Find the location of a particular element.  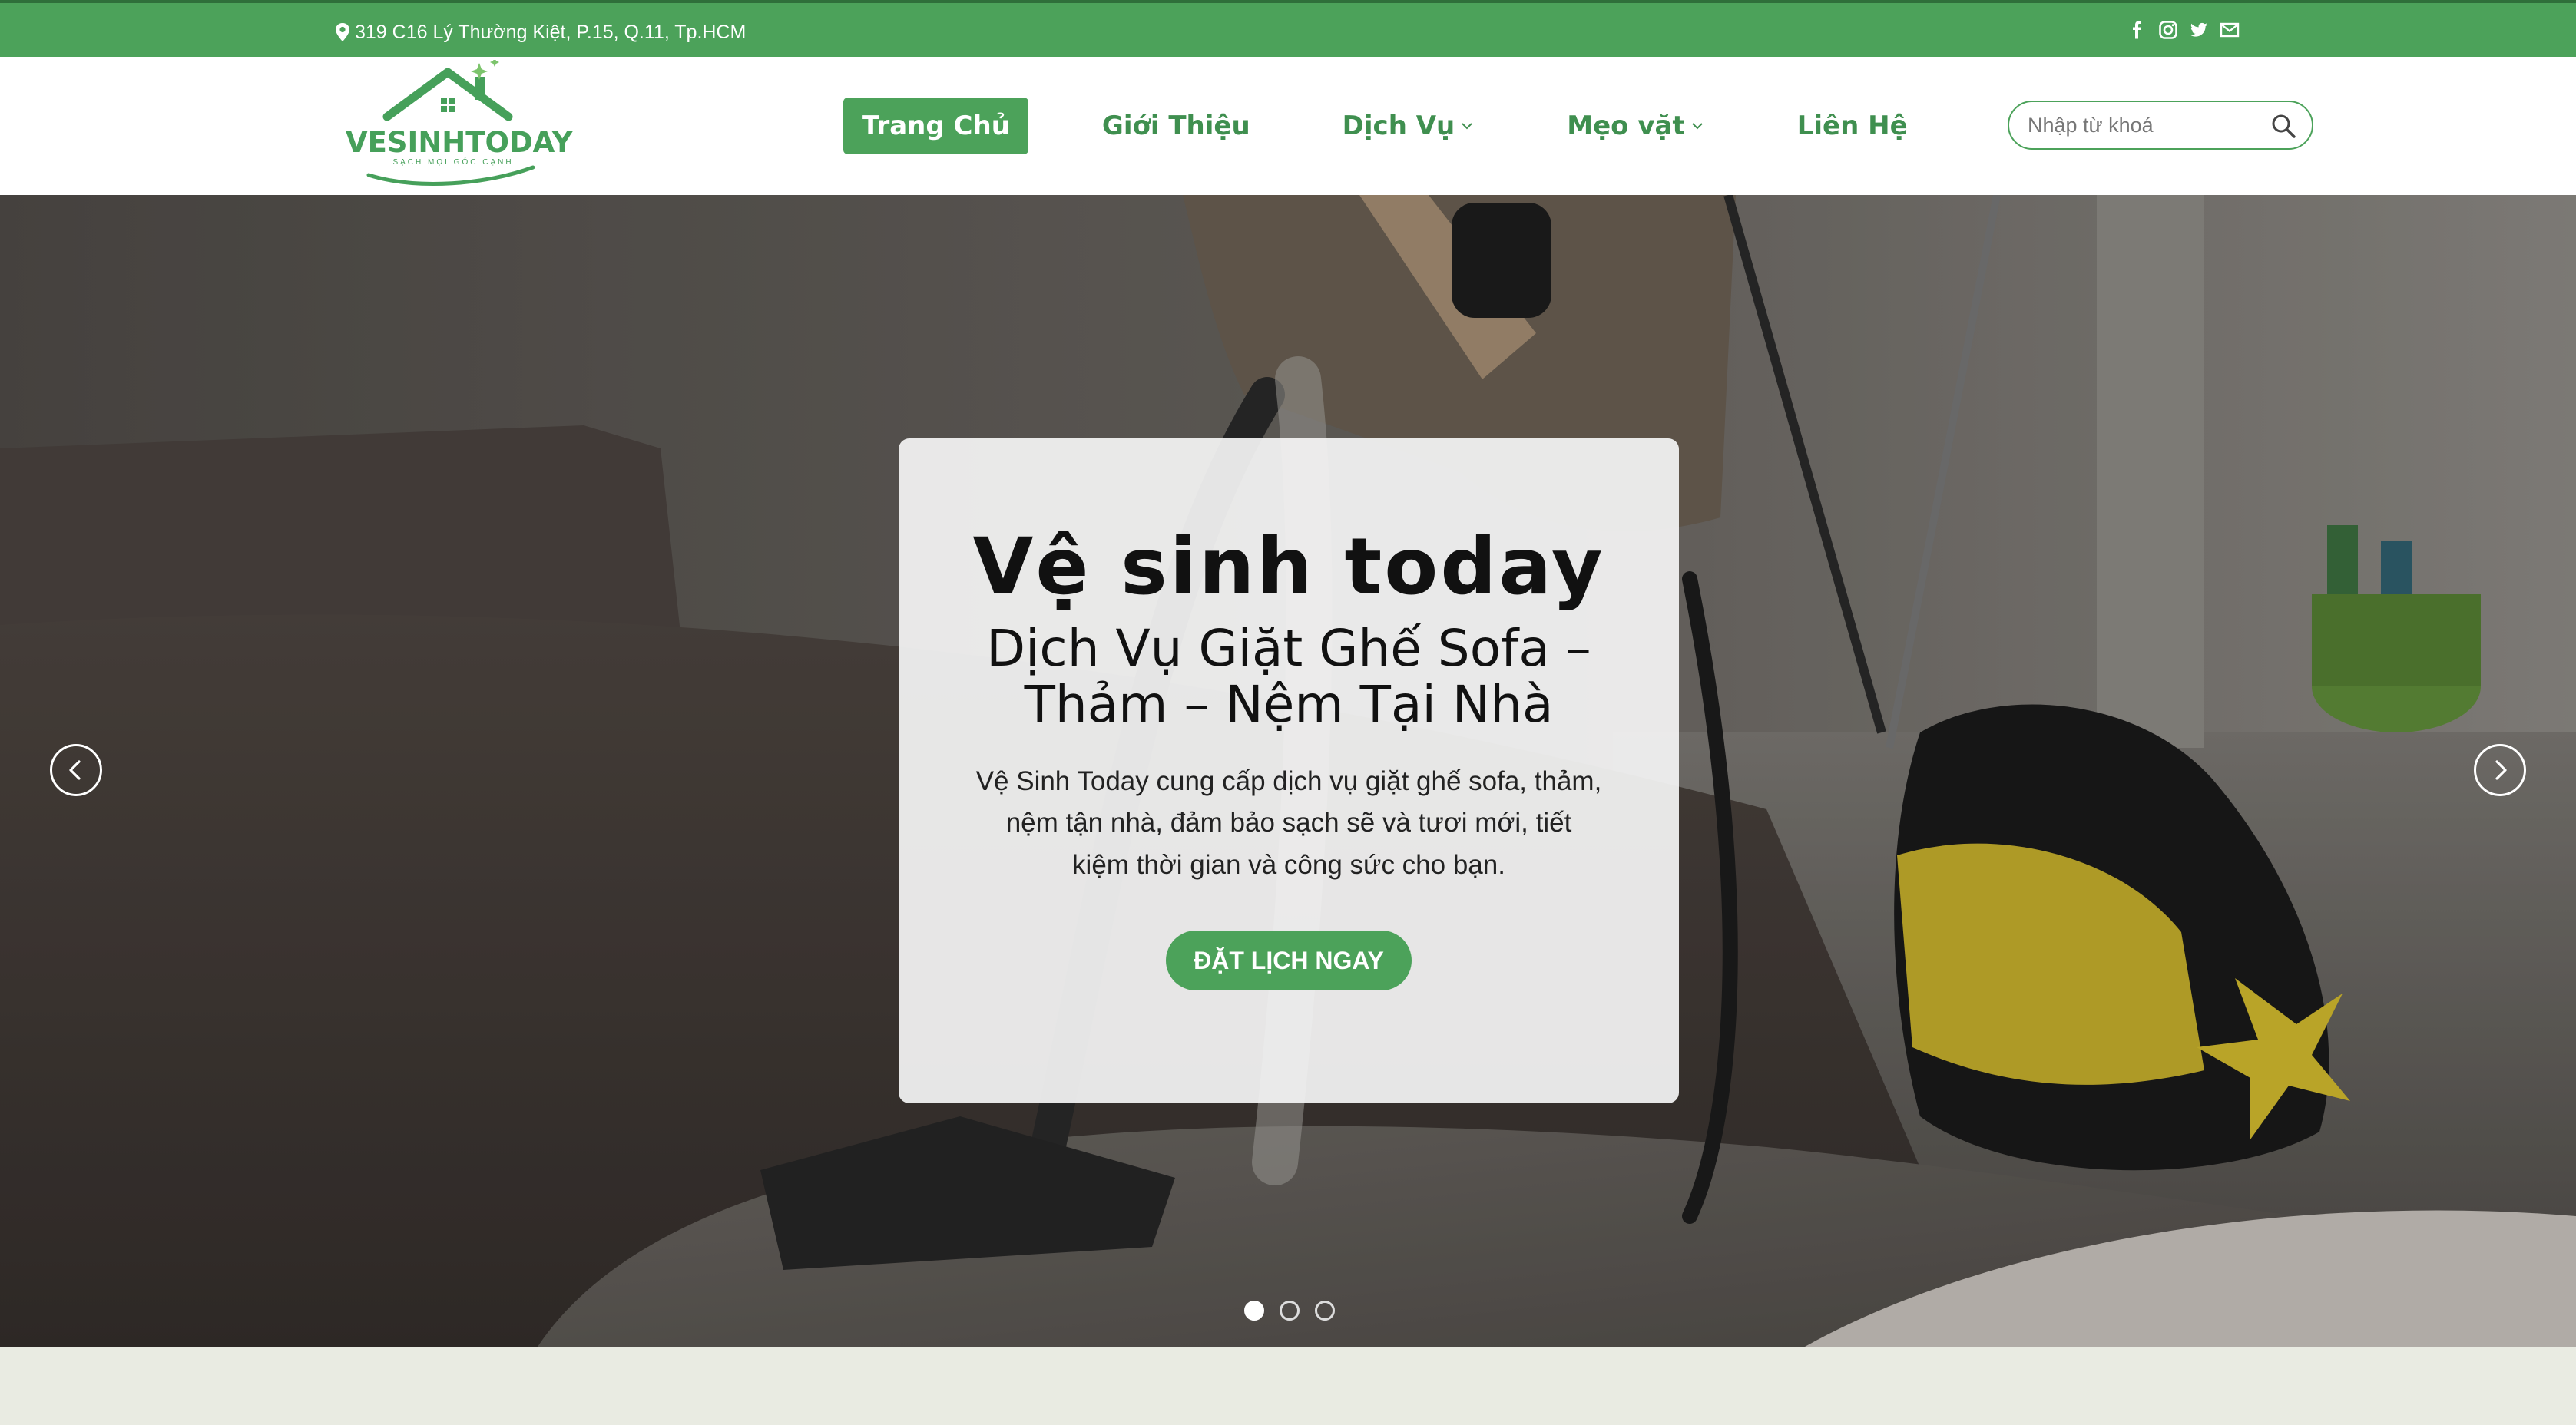

next-section is located at coordinates (1288, 1386).